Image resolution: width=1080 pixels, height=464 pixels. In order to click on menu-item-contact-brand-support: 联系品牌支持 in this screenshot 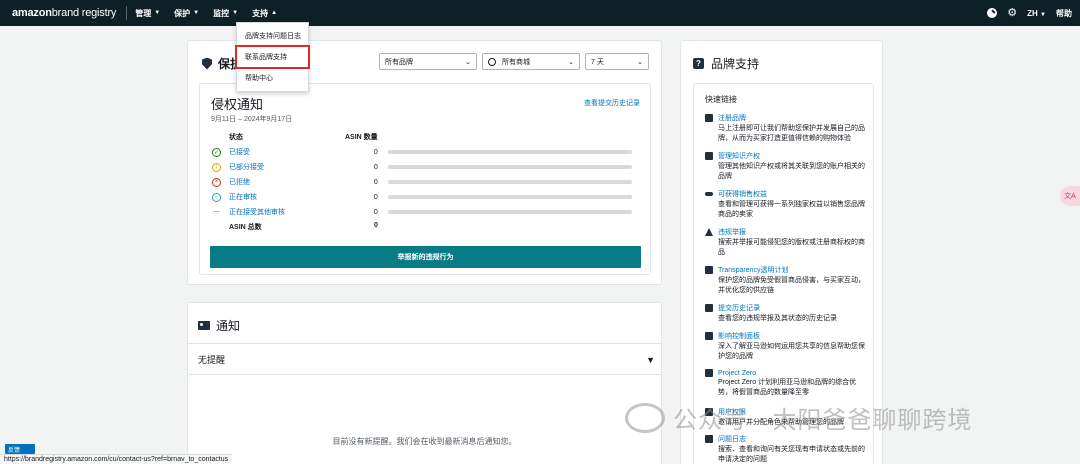, I will do `click(272, 57)`.